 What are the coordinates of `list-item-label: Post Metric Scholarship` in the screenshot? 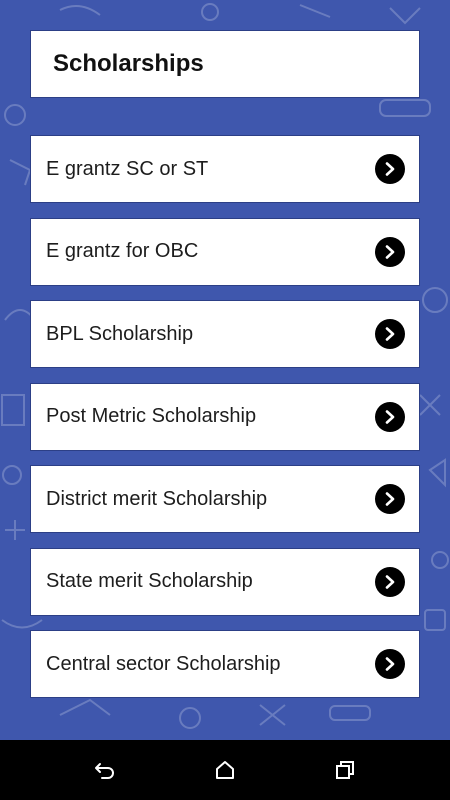 It's located at (151, 416).